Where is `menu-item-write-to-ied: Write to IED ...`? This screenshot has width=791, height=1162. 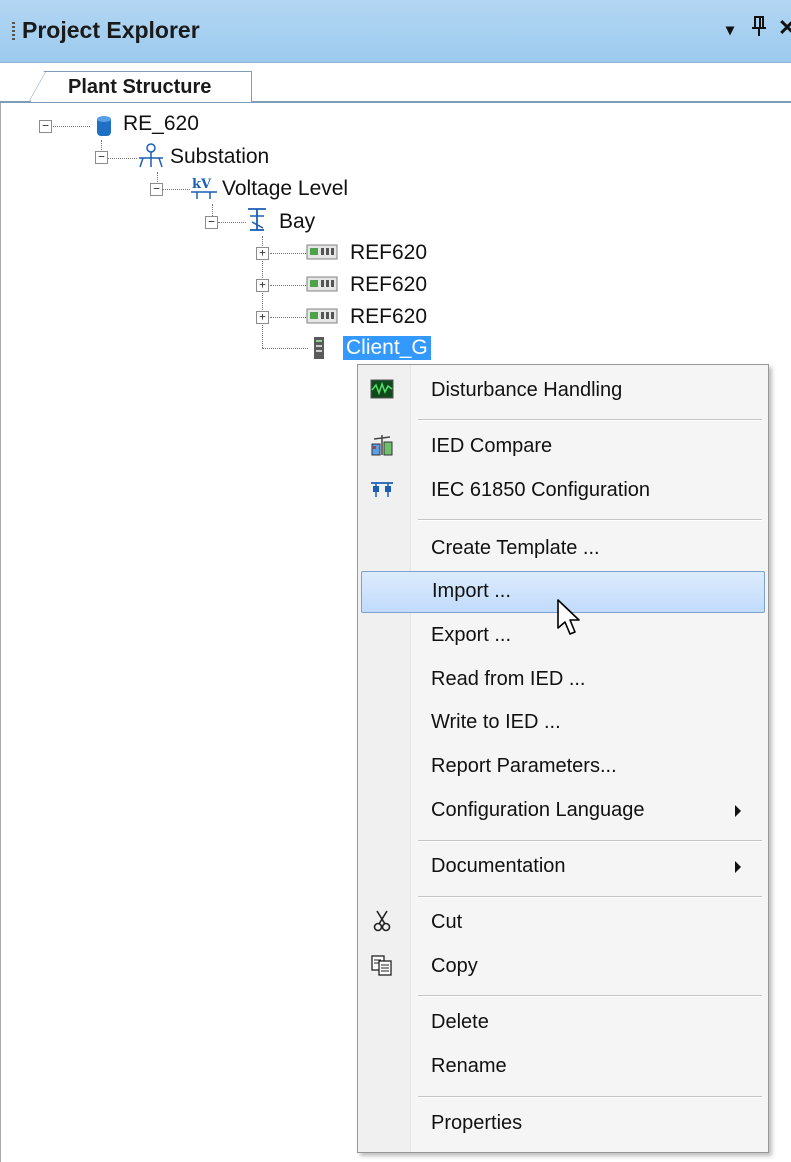 menu-item-write-to-ied: Write to IED ... is located at coordinates (562, 723).